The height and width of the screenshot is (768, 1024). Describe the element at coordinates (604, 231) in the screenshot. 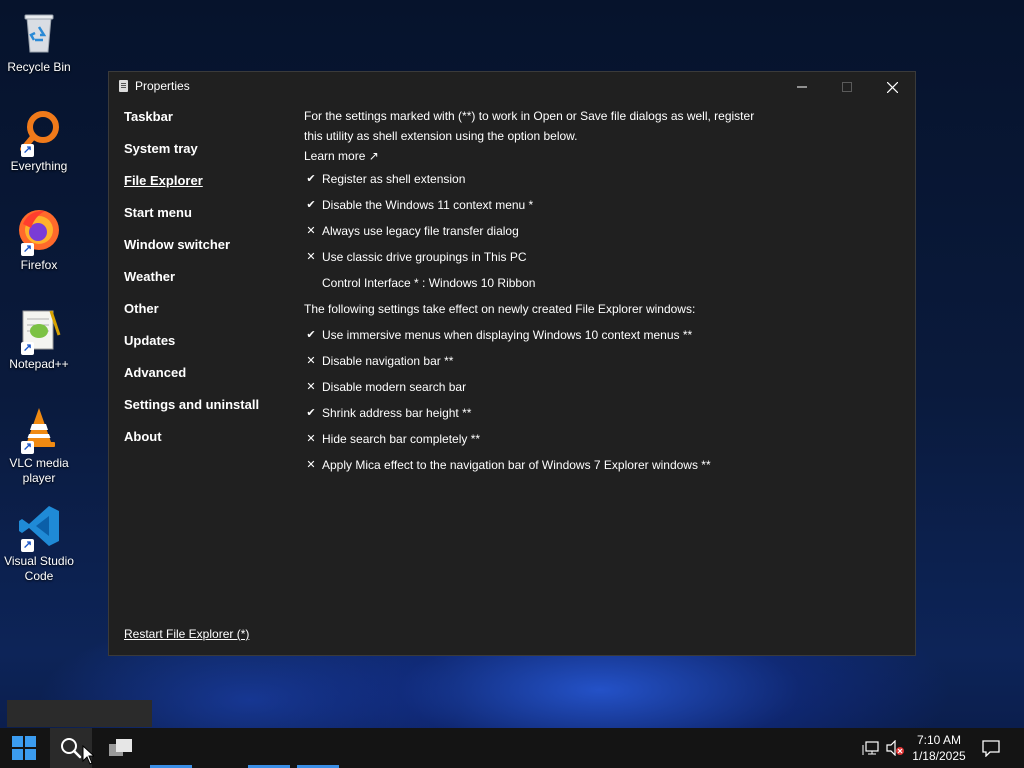

I see `option-legacy-file-transfer-dialog: ✕ Always use legacy file transfer dialog` at that location.